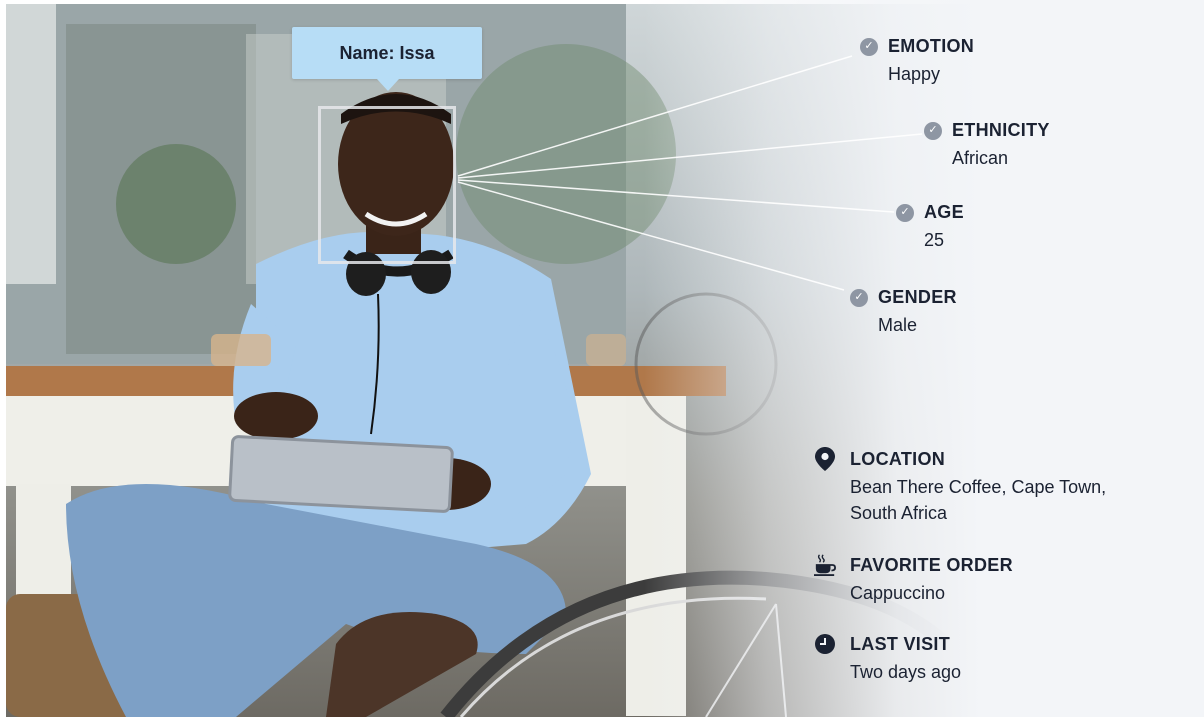  Describe the element at coordinates (917, 297) in the screenshot. I see `attribute-label: GENDER` at that location.